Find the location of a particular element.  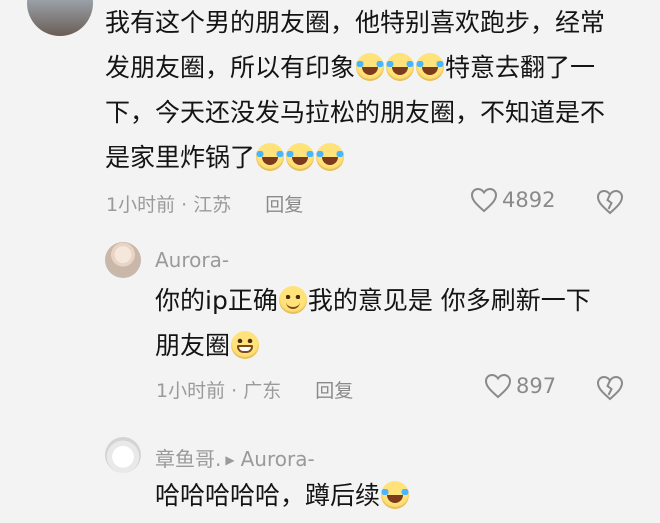

comment-time-location: 1小时前 · 江苏 is located at coordinates (169, 205).